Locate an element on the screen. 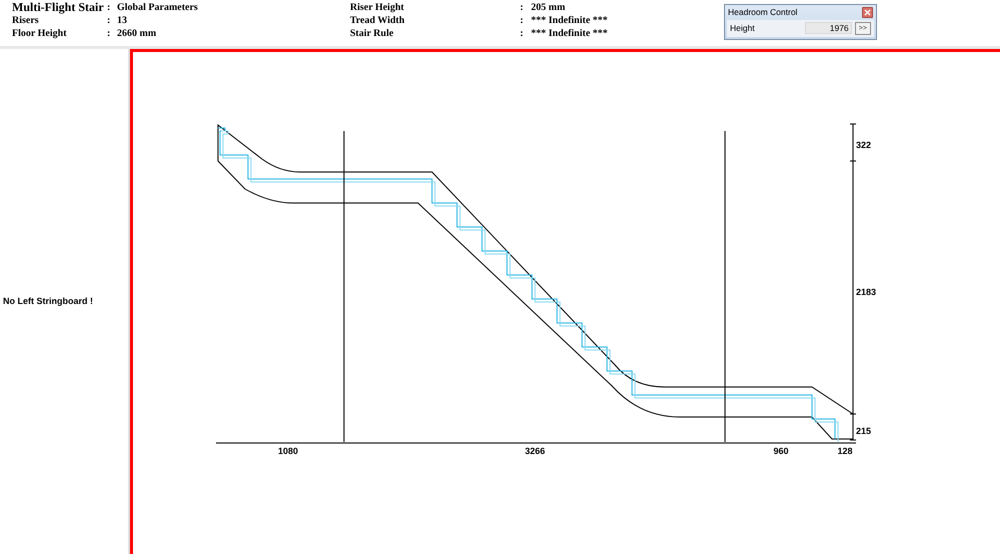  parameter-value: Global Parameters is located at coordinates (158, 7).